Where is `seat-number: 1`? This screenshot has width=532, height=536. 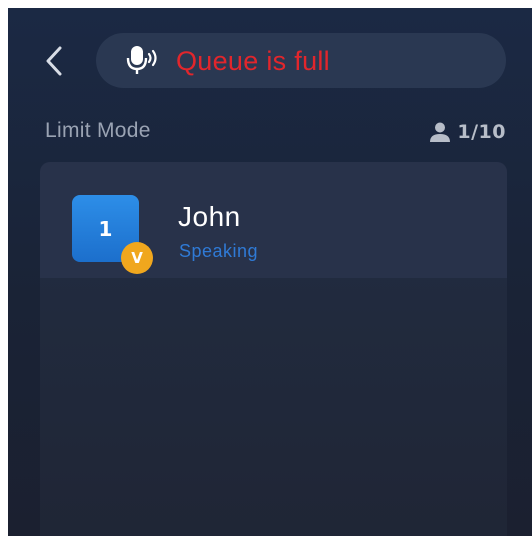 seat-number: 1 is located at coordinates (105, 228).